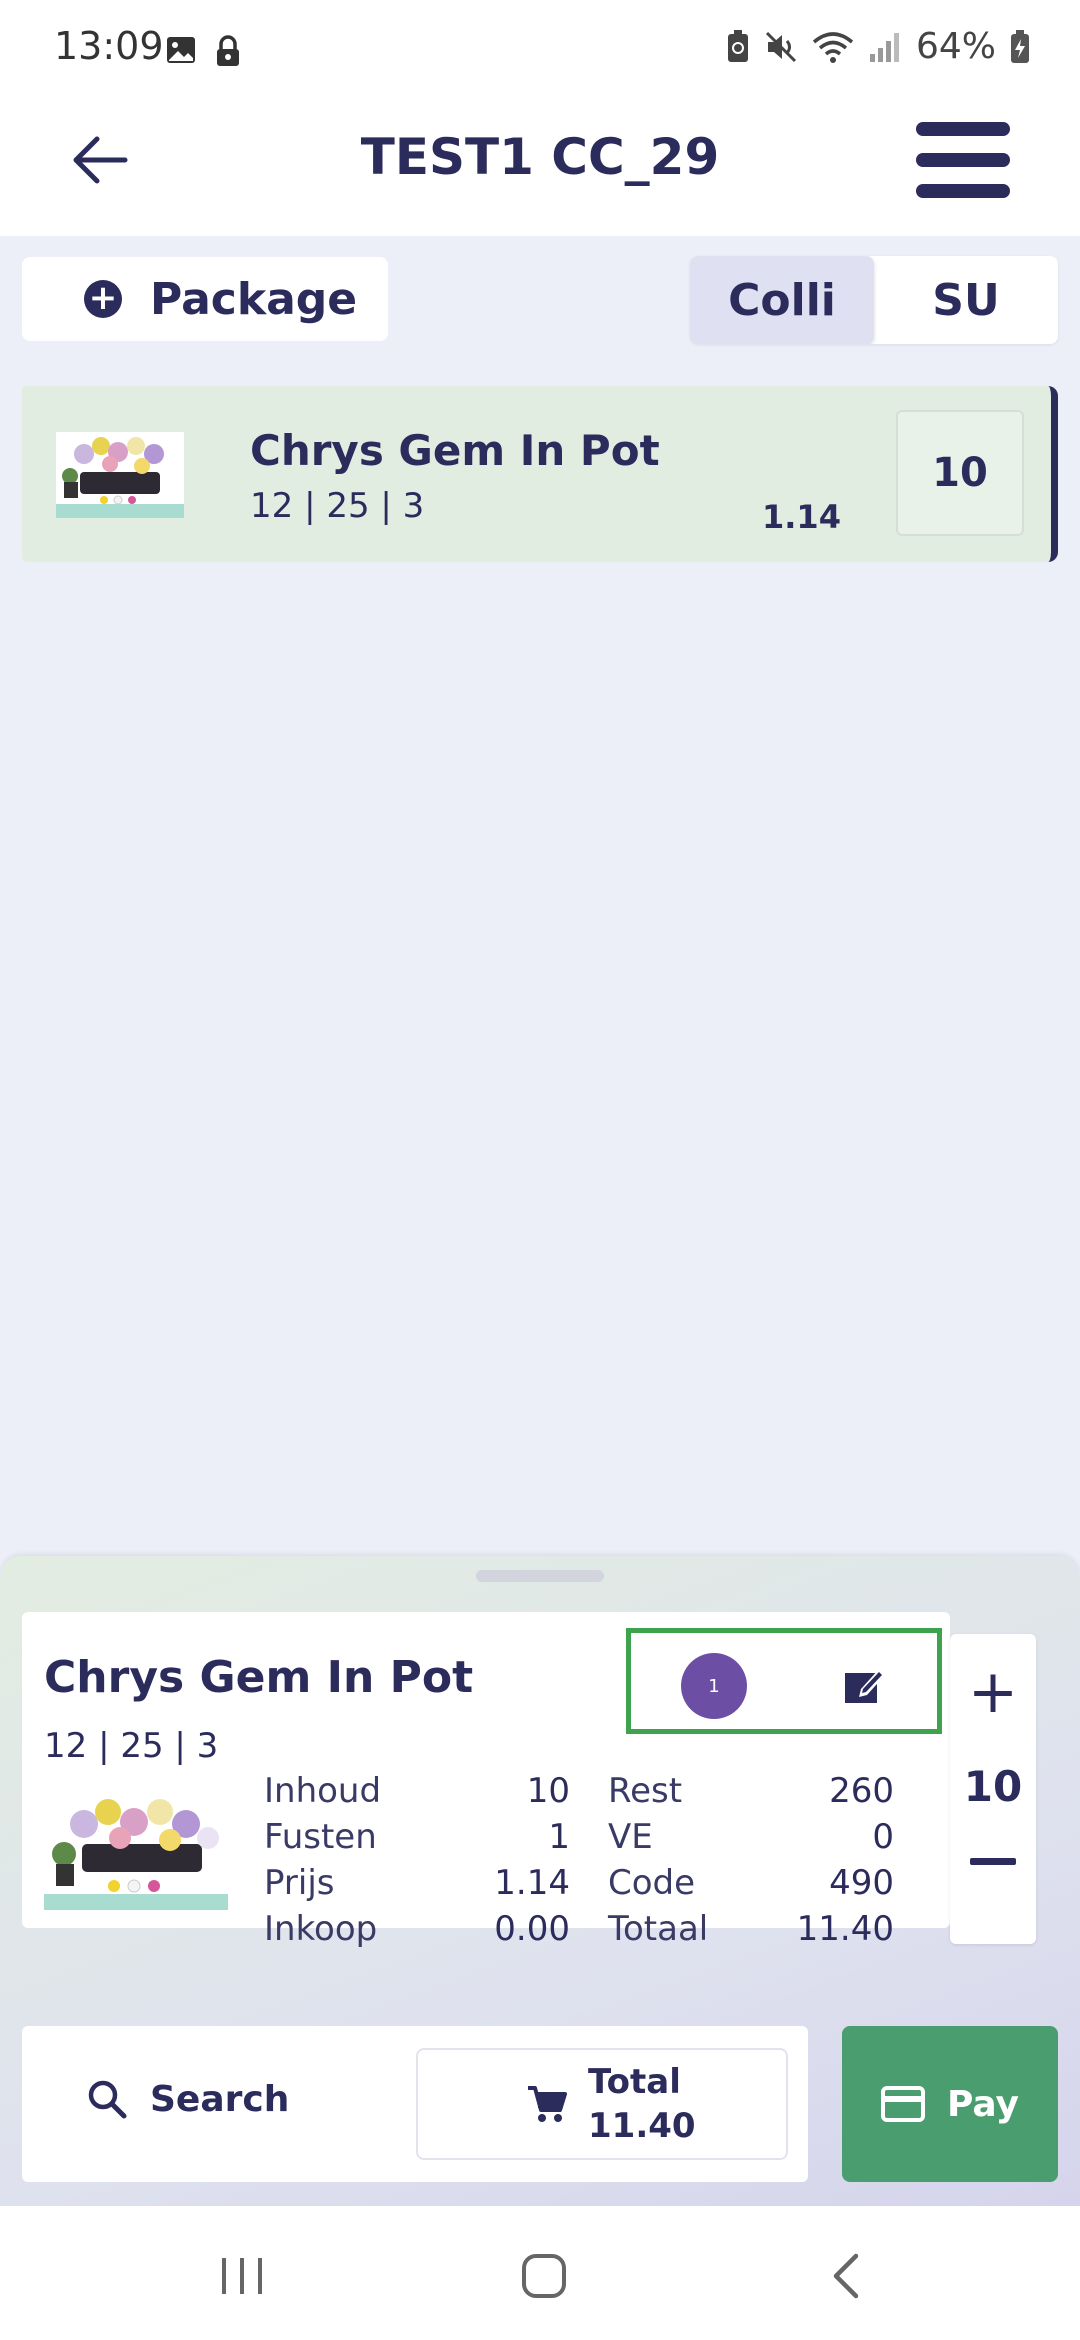 This screenshot has width=1080, height=2340. What do you see at coordinates (540, 168) in the screenshot?
I see `app-header: TEST1 CC_29` at bounding box center [540, 168].